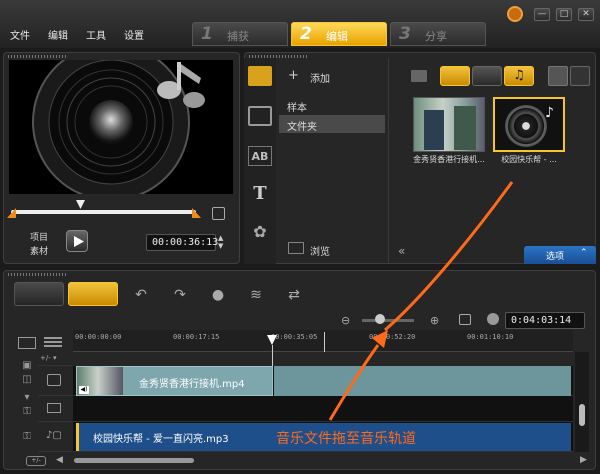 The width and height of the screenshot is (600, 474). What do you see at coordinates (346, 439) in the screenshot?
I see `annotation-text: 音乐文件拖至音乐轨道` at bounding box center [346, 439].